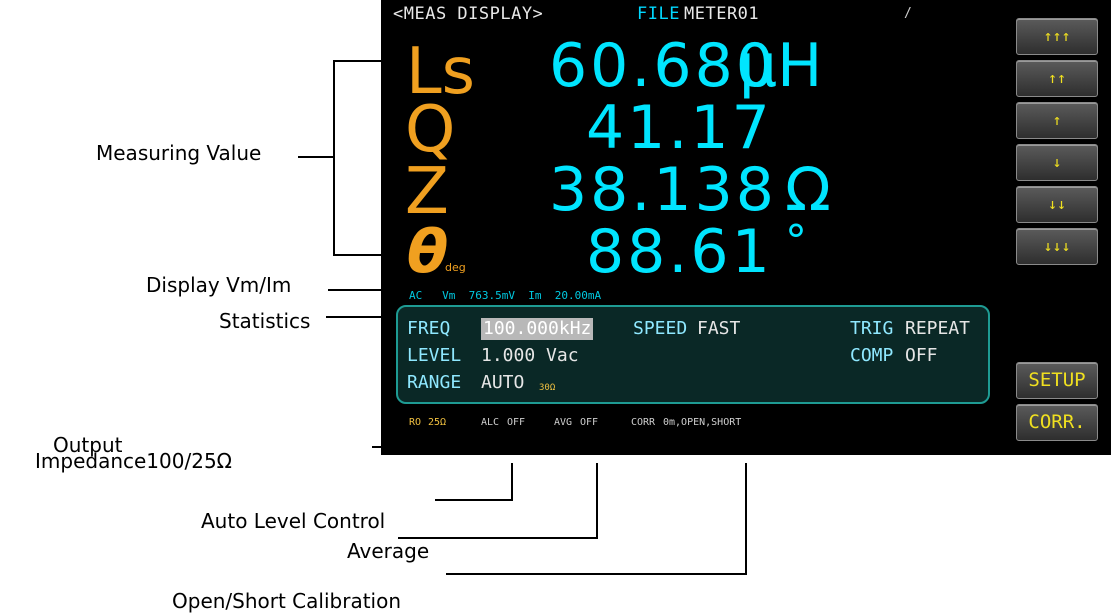 This screenshot has width=1111, height=614. I want to click on level-label: LEVEL, so click(434, 355).